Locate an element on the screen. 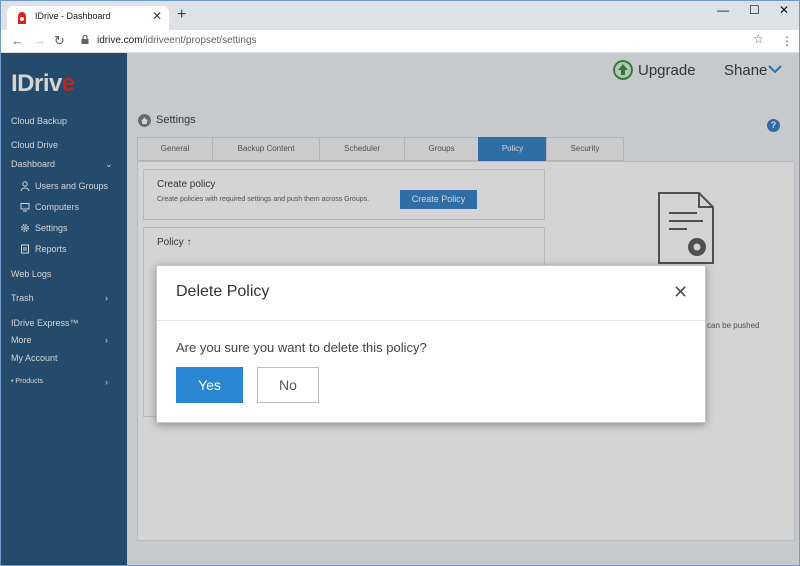 The width and height of the screenshot is (800, 566). tab-close-icon: ✕ is located at coordinates (157, 16).